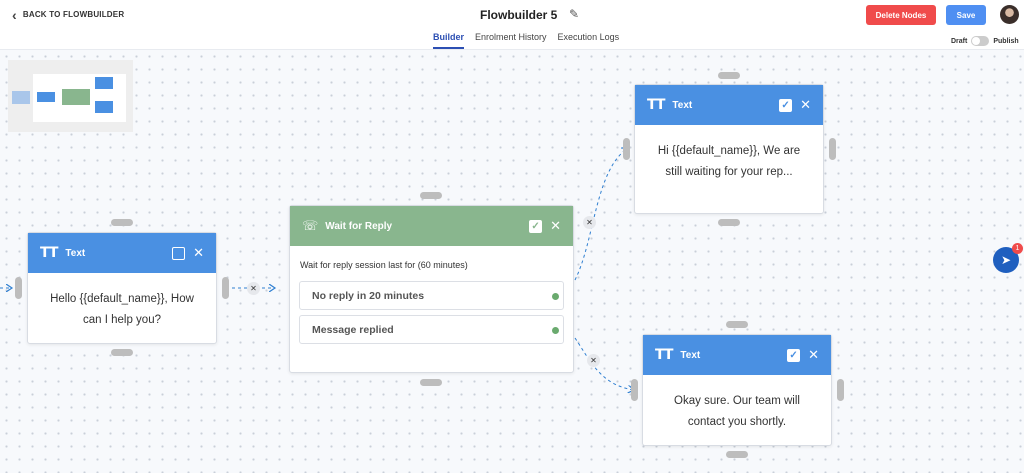 The height and width of the screenshot is (473, 1024). Describe the element at coordinates (601, 214) in the screenshot. I see `edge-wait-to-text2` at that location.